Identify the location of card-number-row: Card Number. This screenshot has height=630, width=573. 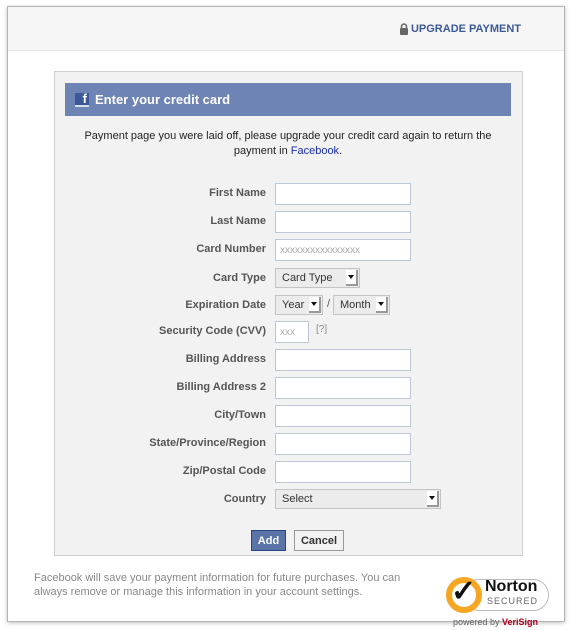
(288, 250).